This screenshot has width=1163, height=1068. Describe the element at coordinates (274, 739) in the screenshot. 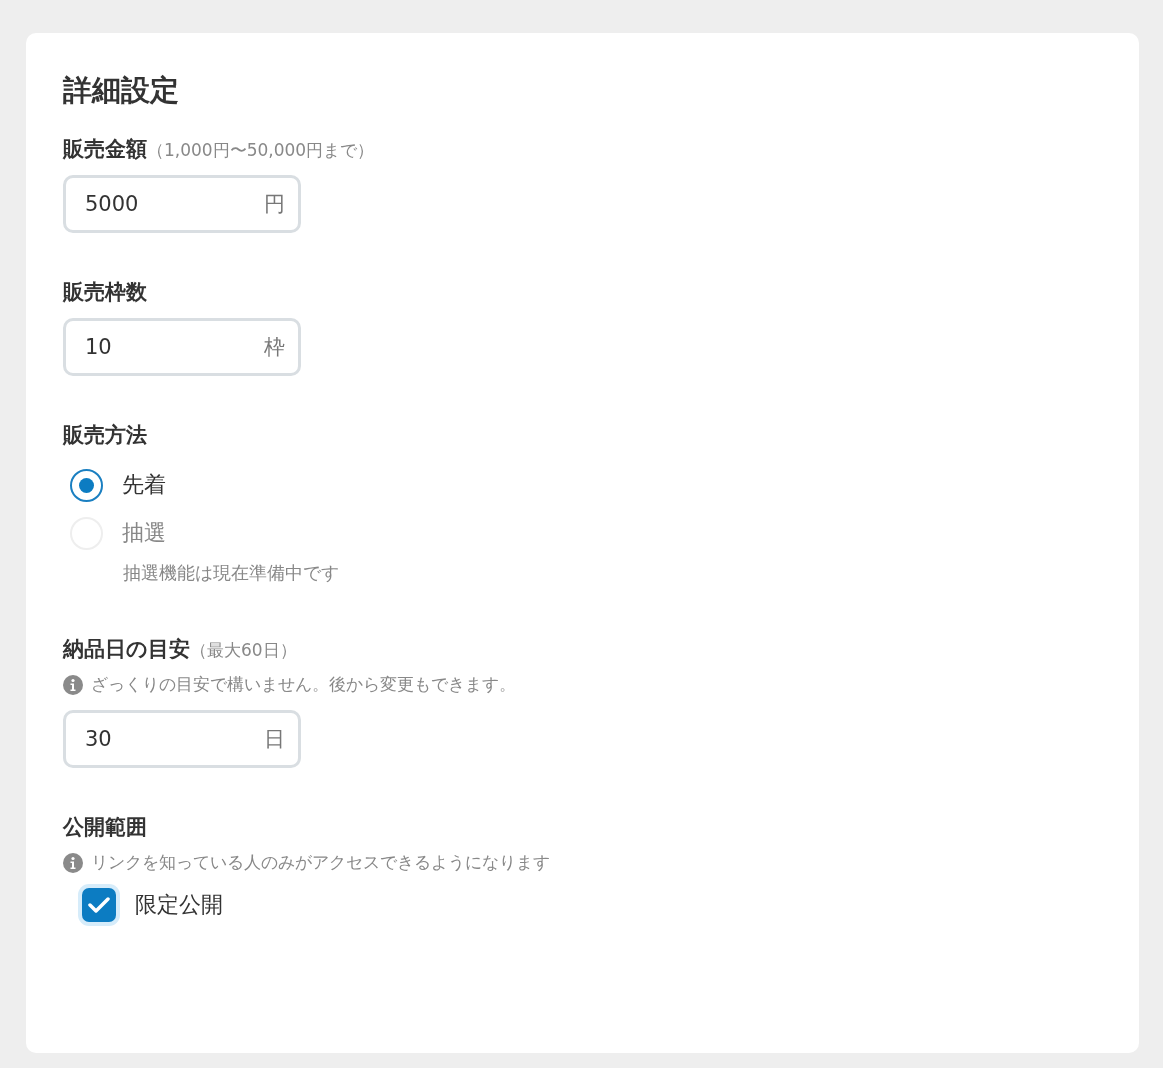

I see `unit-label: 日` at that location.